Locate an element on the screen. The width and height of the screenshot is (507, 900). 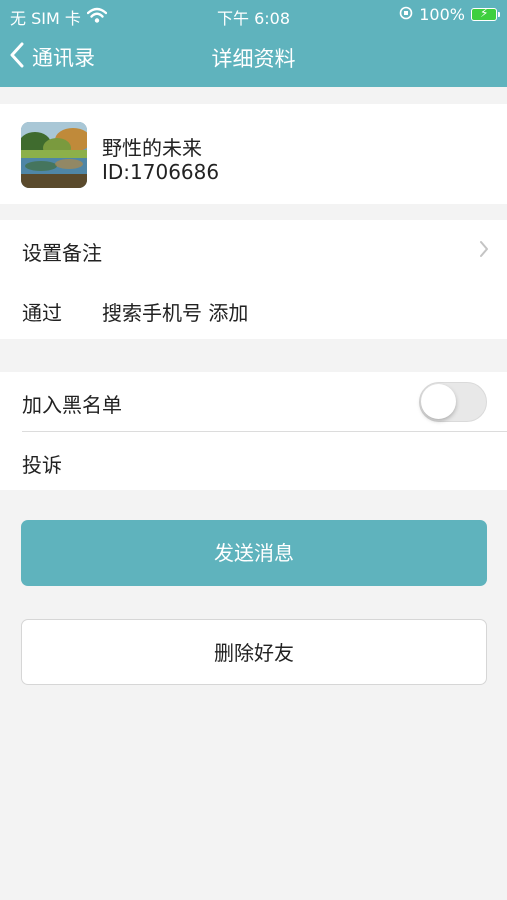
header: 无 SIM 卡 下午 6:08 100% ⚡ 通讯录 详细资料 is located at coordinates (253, 43).